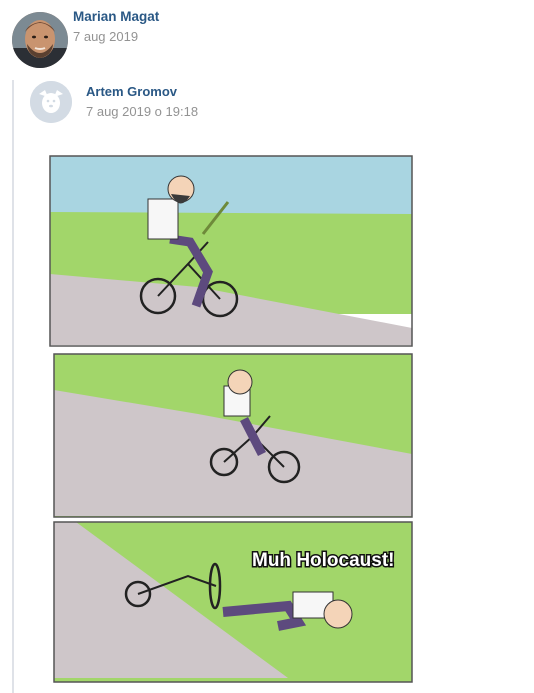 The height and width of the screenshot is (693, 534). Describe the element at coordinates (142, 111) in the screenshot. I see `repost-date: 7 aug 2019 o 19:18` at that location.